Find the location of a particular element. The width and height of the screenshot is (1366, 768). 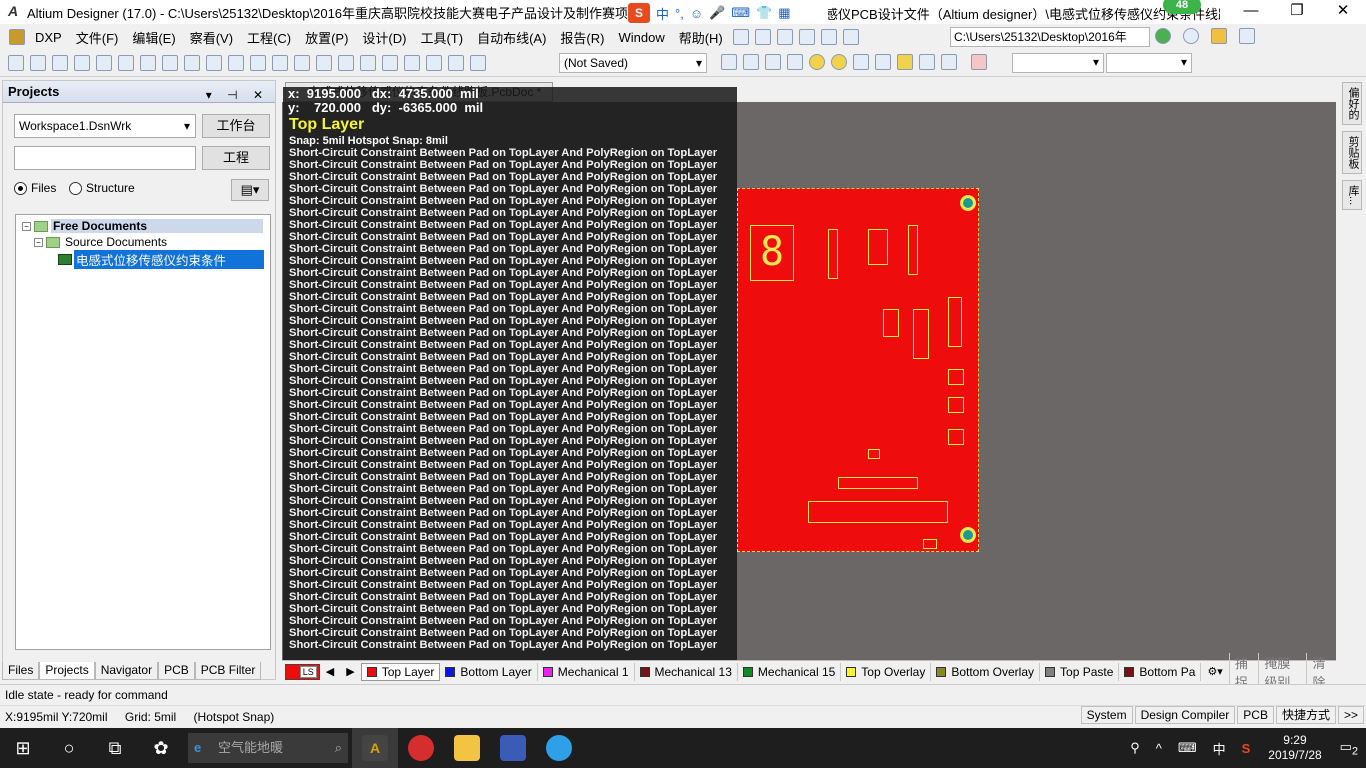

mic-icon: 🎤 is located at coordinates (717, 13).